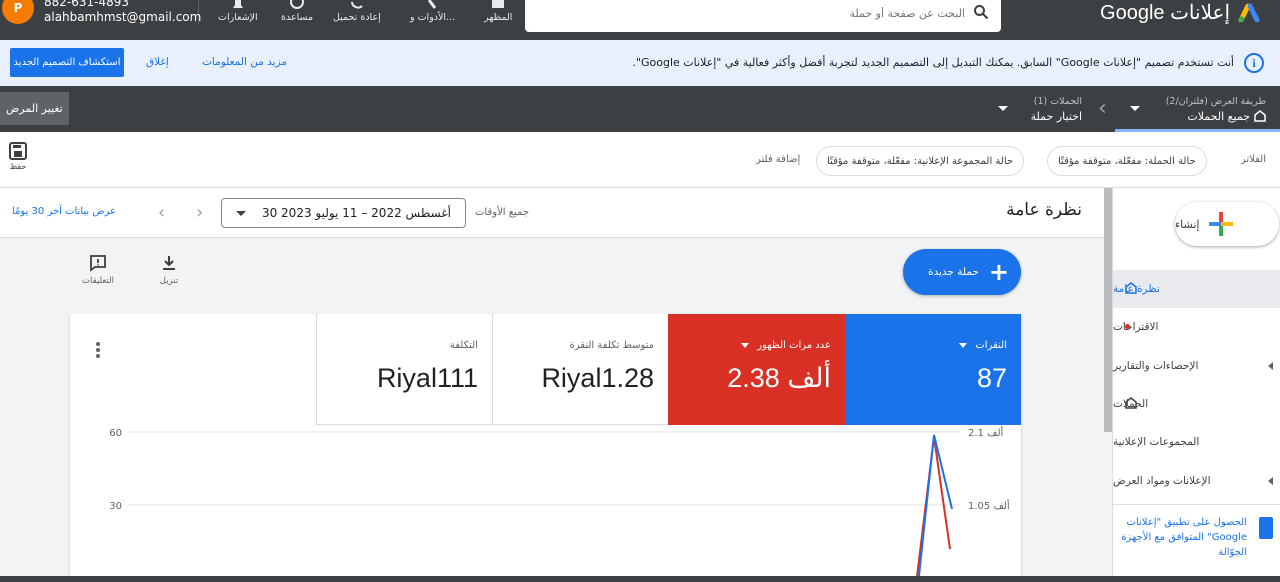 The width and height of the screenshot is (1280, 582). What do you see at coordinates (1162, 481) in the screenshot?
I see `sidebar-item-label: الإعلانات ومواد العرض` at bounding box center [1162, 481].